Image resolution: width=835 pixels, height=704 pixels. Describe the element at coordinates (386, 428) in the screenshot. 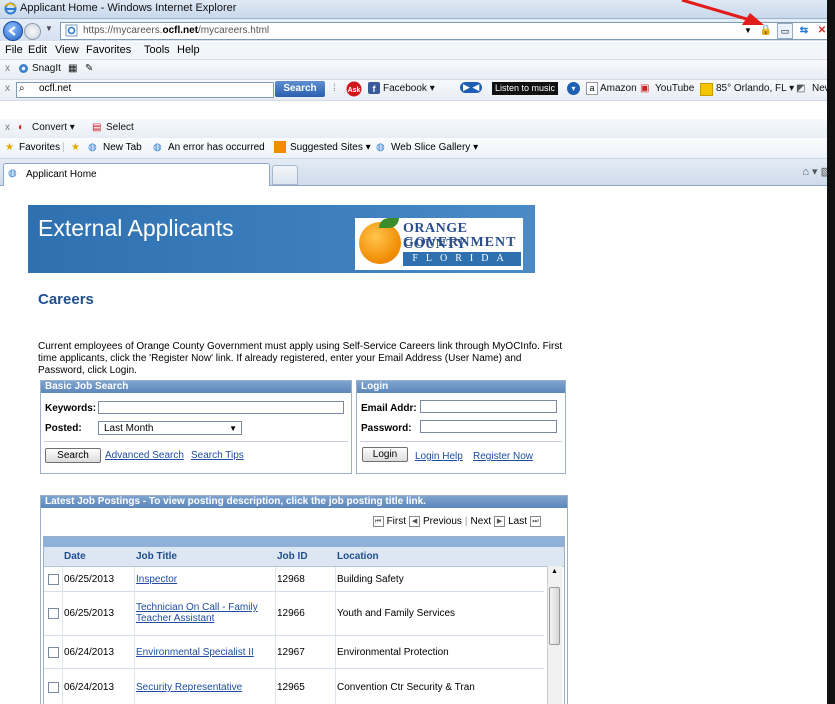

I see `password-label: Password:` at that location.